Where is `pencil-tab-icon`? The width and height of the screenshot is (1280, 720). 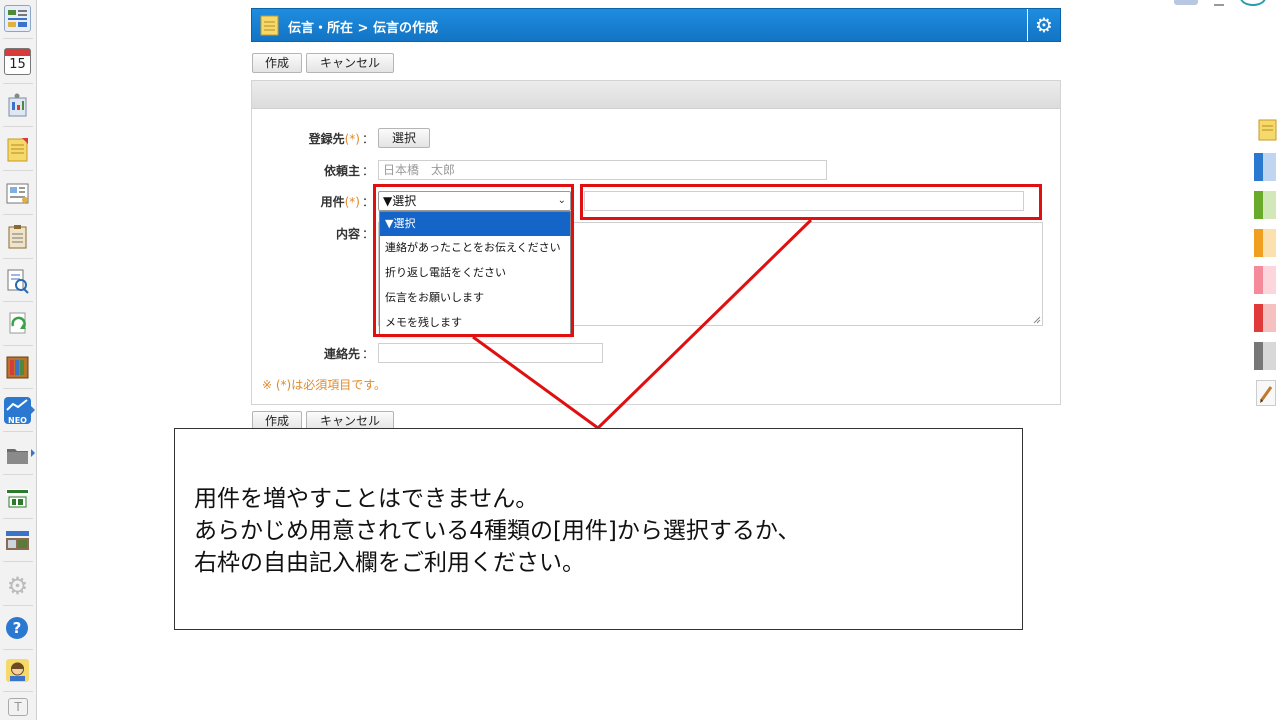
pencil-tab-icon is located at coordinates (1266, 393).